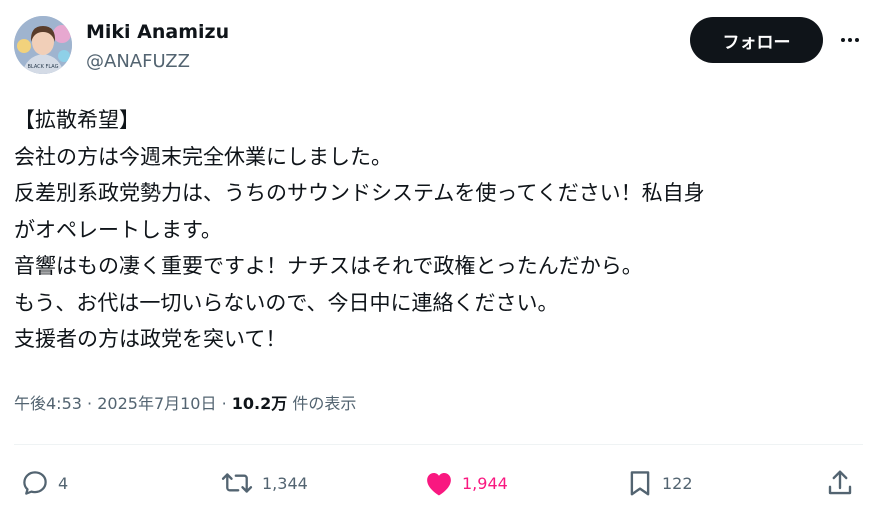 The image size is (877, 513). I want to click on display-name: Miki Anamizu, so click(157, 32).